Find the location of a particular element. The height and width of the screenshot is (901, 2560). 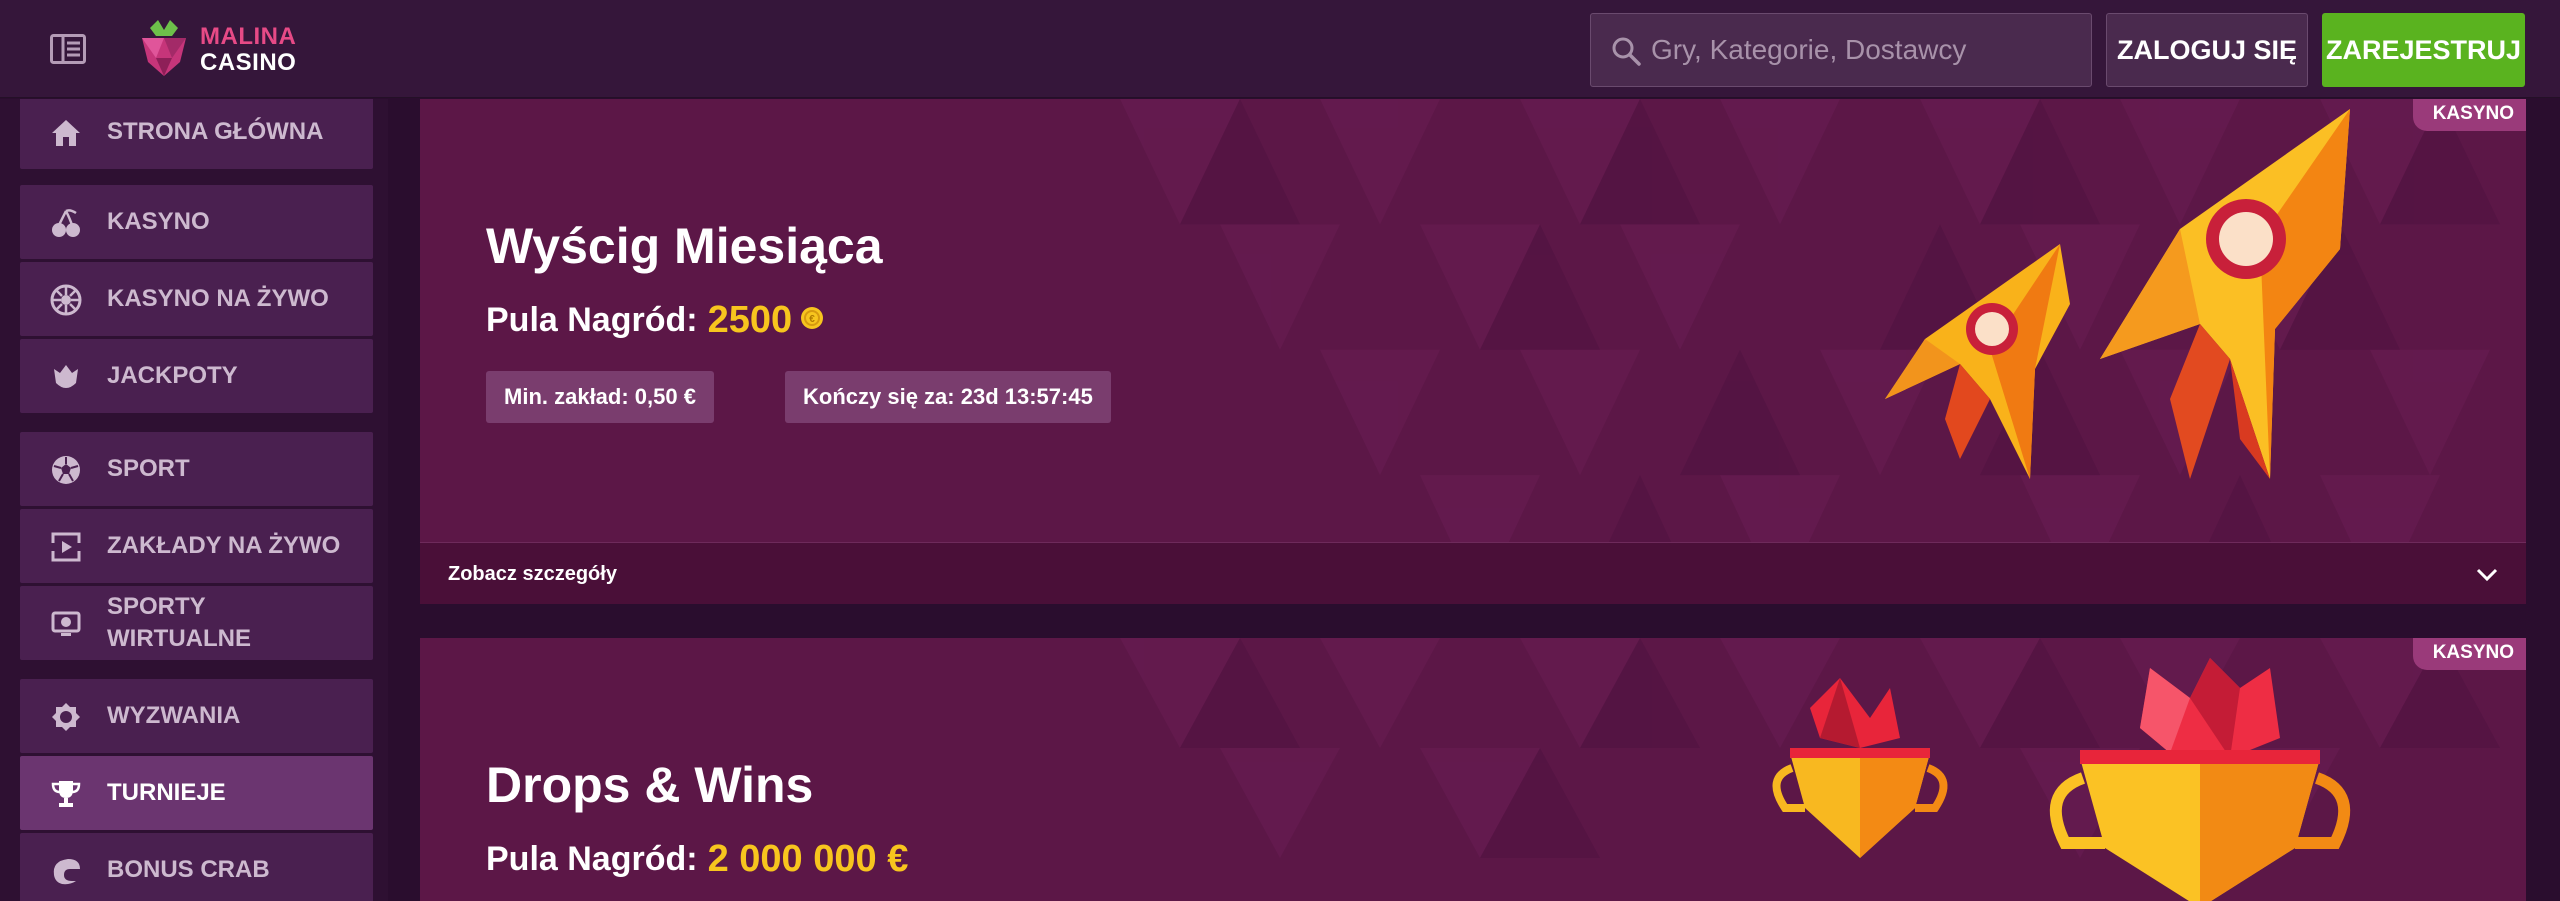

prize-value: 2500 is located at coordinates (750, 320).